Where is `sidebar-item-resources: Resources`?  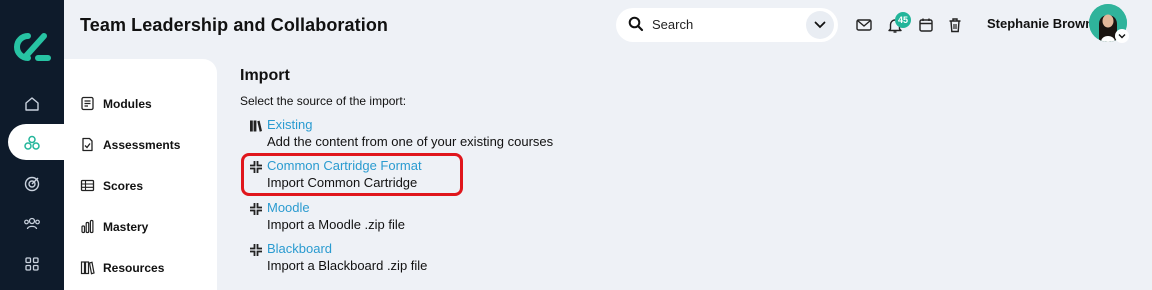 sidebar-item-resources: Resources is located at coordinates (122, 267).